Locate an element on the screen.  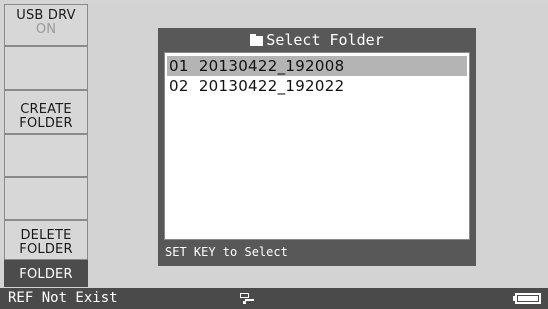
folder-list-item-label: 02 20130422_192022 is located at coordinates (257, 86).